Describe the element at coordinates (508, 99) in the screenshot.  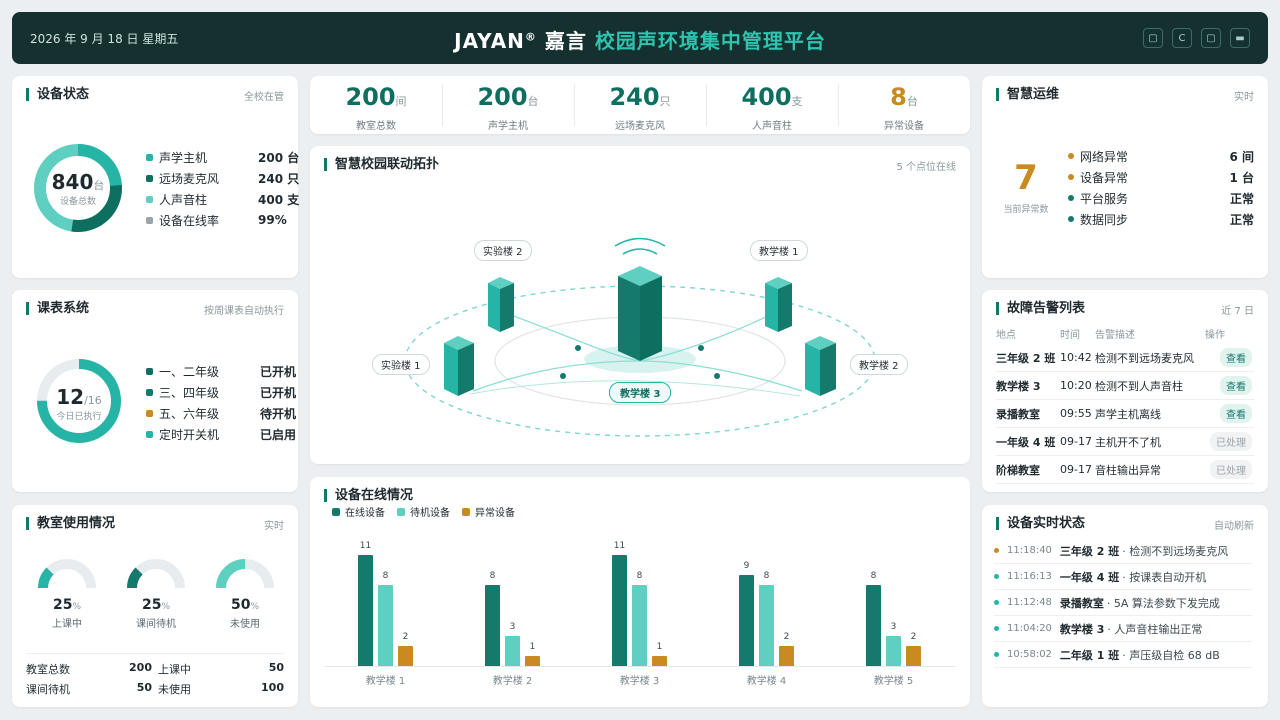
I see `kpi-value: 200台` at that location.